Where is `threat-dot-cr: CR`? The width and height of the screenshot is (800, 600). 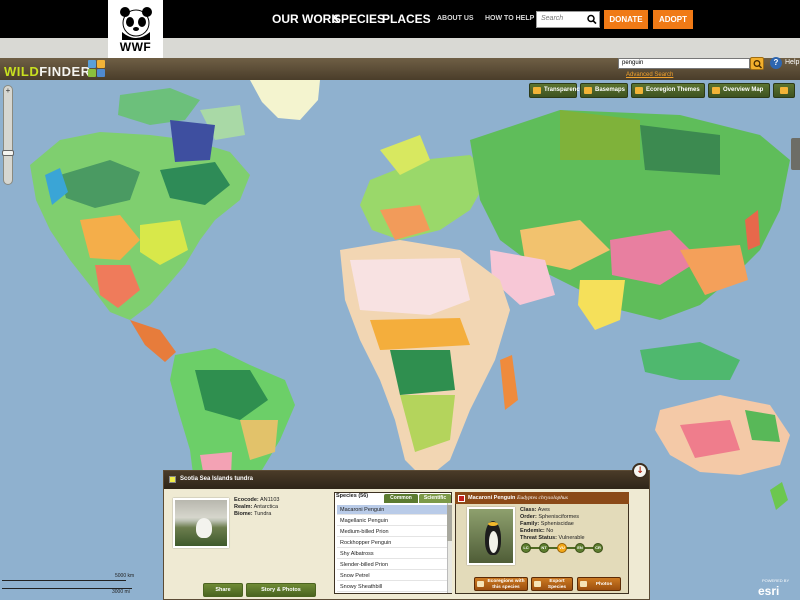
threat-dot-cr: CR is located at coordinates (598, 548).